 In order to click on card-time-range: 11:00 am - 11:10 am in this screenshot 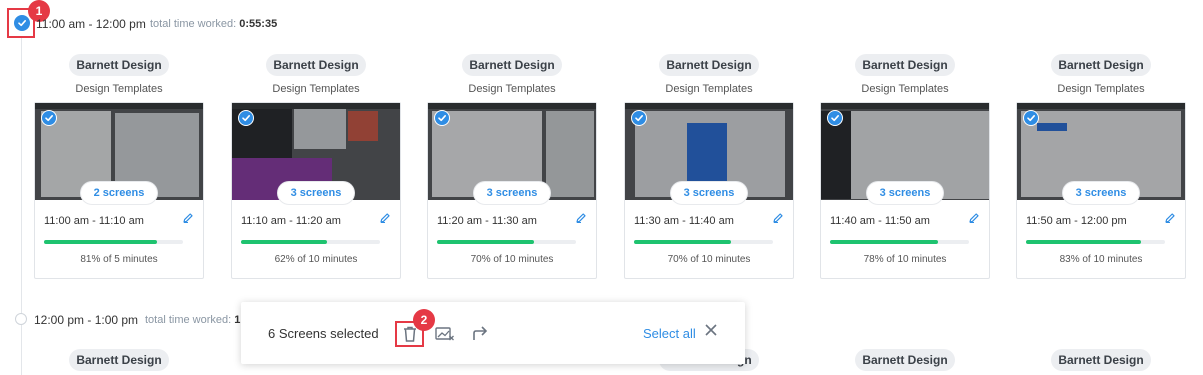, I will do `click(94, 221)`.